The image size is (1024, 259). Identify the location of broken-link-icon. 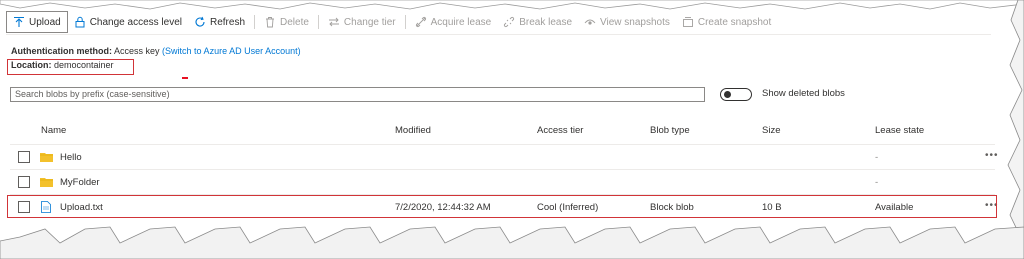
(509, 22).